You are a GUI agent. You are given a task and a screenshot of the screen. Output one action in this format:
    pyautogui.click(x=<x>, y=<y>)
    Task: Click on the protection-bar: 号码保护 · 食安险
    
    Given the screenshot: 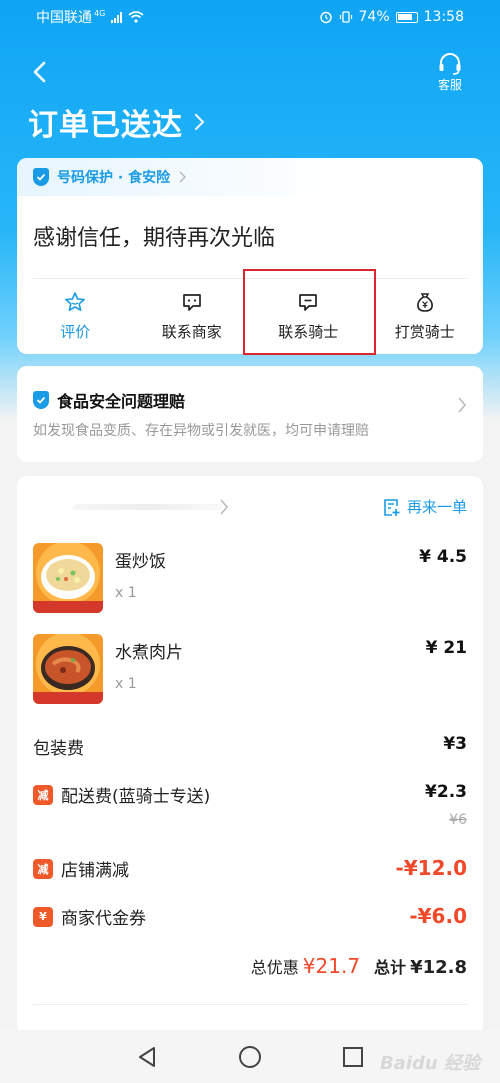 What is the action you would take?
    pyautogui.click(x=250, y=177)
    